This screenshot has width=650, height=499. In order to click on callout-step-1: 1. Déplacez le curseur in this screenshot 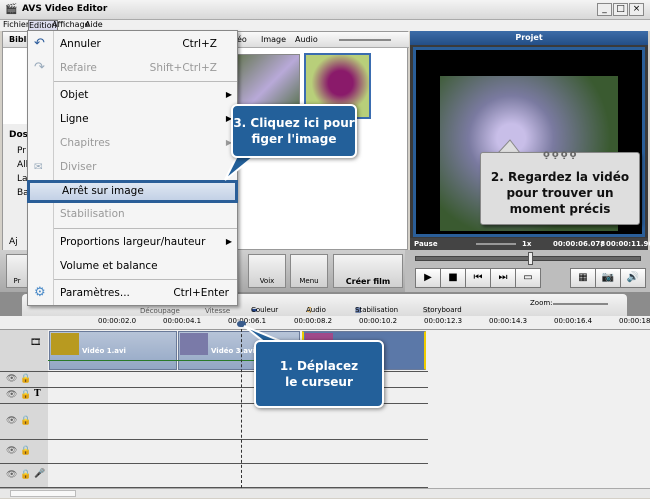, I will do `click(319, 374)`.